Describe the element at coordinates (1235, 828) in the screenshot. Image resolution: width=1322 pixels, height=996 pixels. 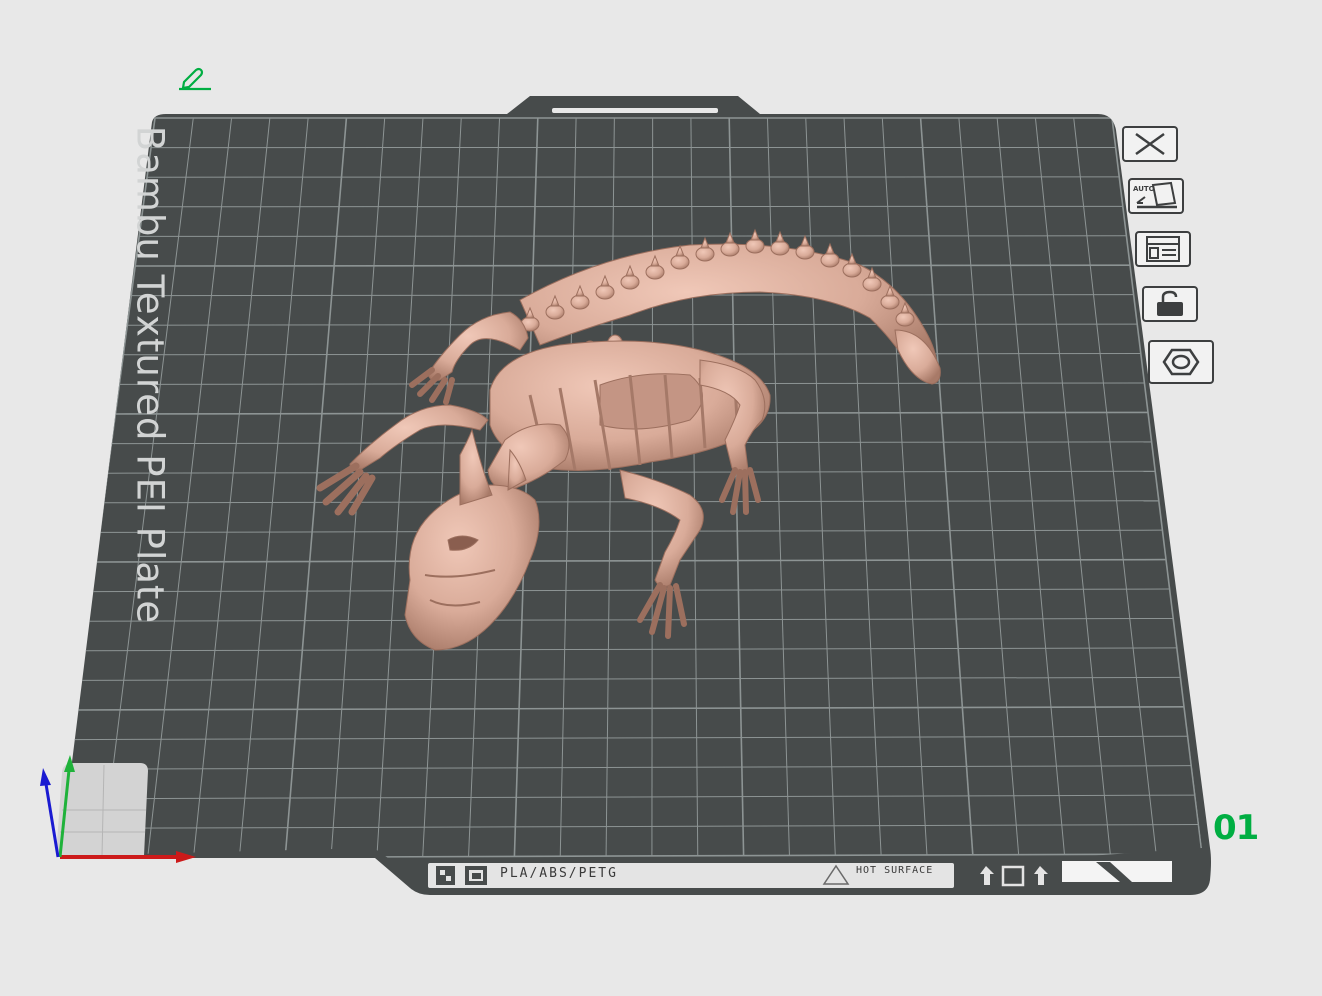
I see `plate-number: 01` at that location.